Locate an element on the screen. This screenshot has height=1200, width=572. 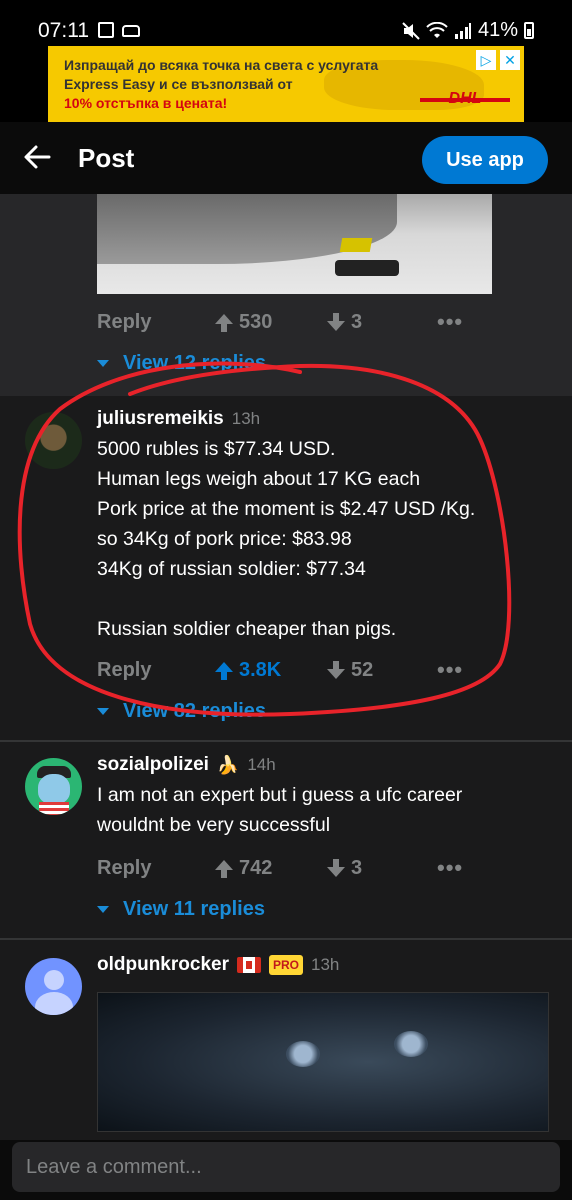
ad-info-icon: ▷ is located at coordinates (486, 60).